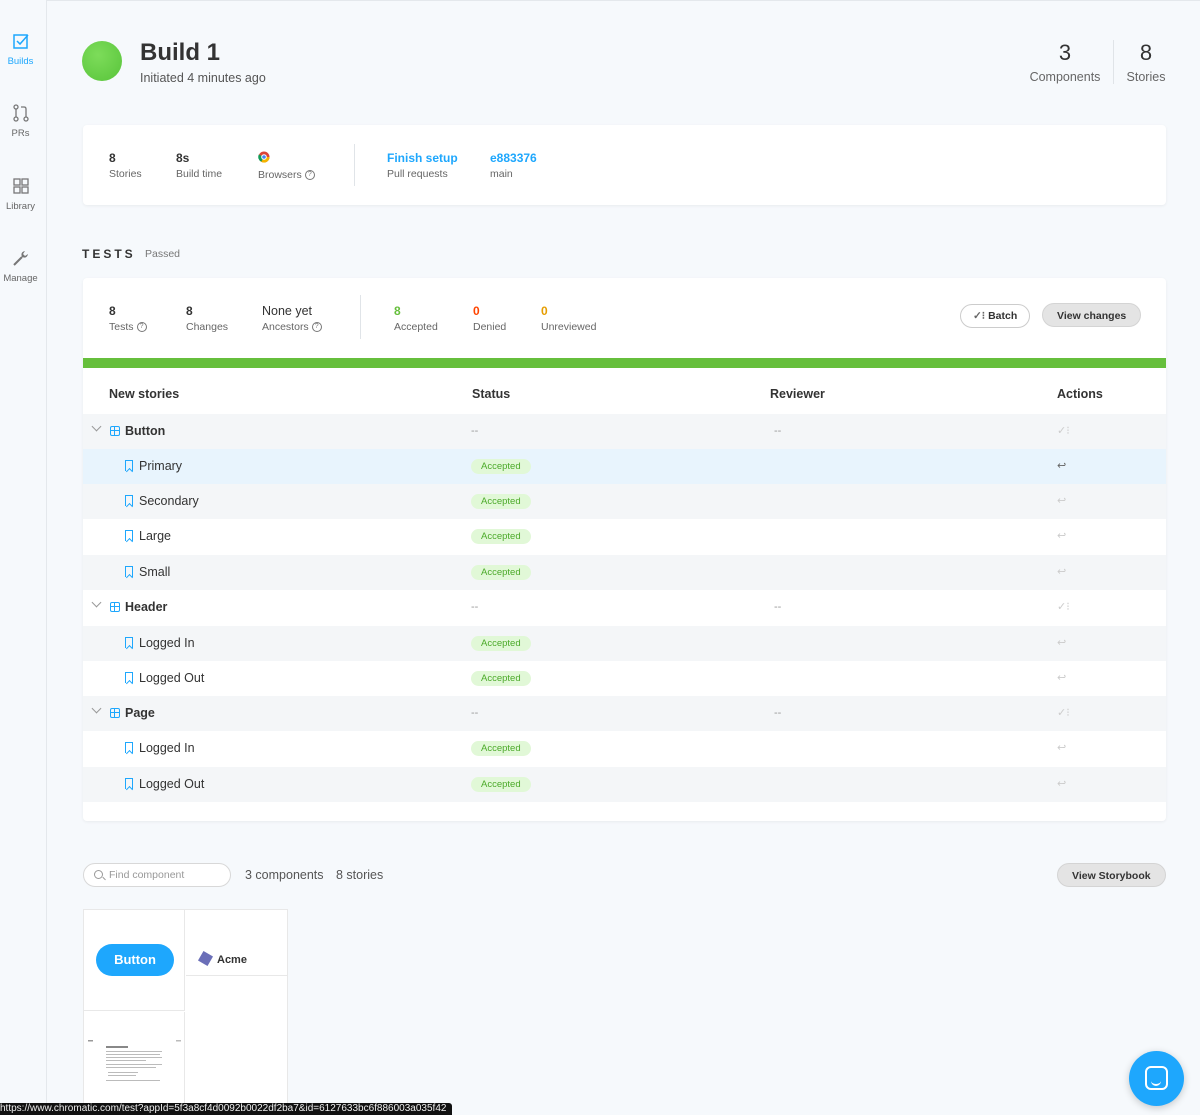  Describe the element at coordinates (624, 501) in the screenshot. I see `story-row-secondary: Secondary Accepted ↩` at that location.